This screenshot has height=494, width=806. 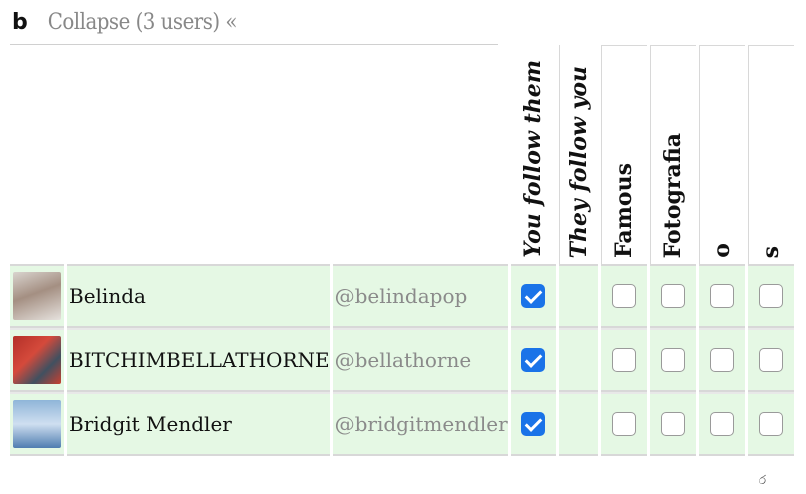 What do you see at coordinates (624, 210) in the screenshot?
I see `column-label-famous: Famous` at bounding box center [624, 210].